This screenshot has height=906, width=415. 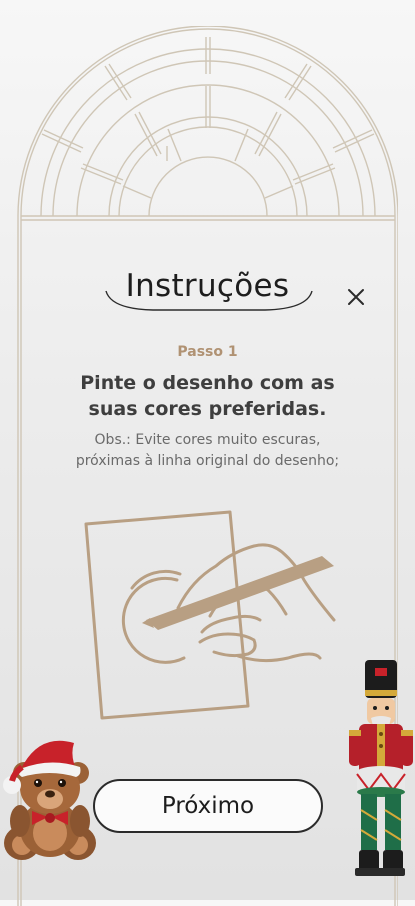 What do you see at coordinates (207, 440) in the screenshot?
I see `step-note-line-1: Obs.: Evite cores muito escuras,` at bounding box center [207, 440].